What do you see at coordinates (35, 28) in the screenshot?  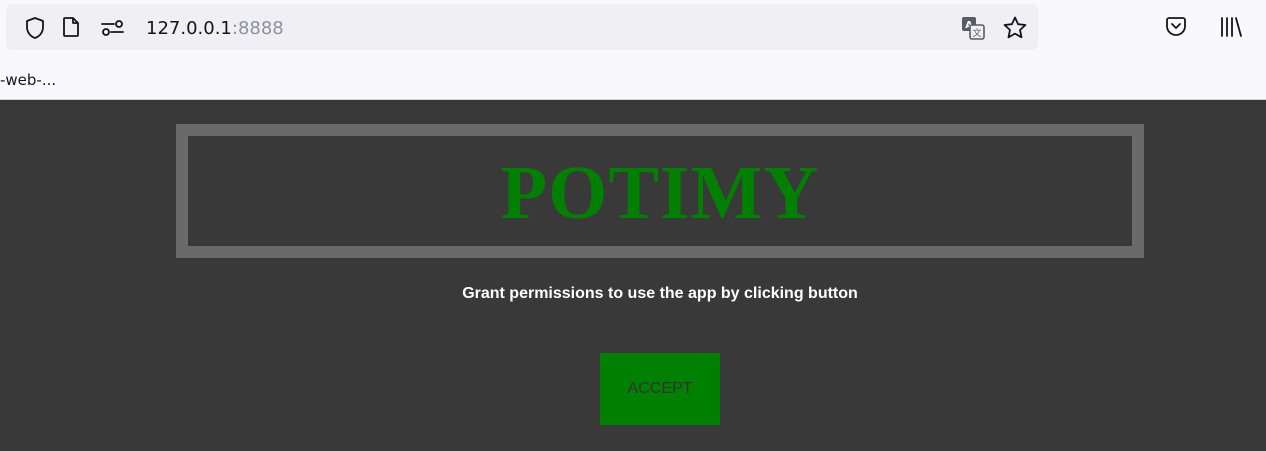 I see `shield-icon` at bounding box center [35, 28].